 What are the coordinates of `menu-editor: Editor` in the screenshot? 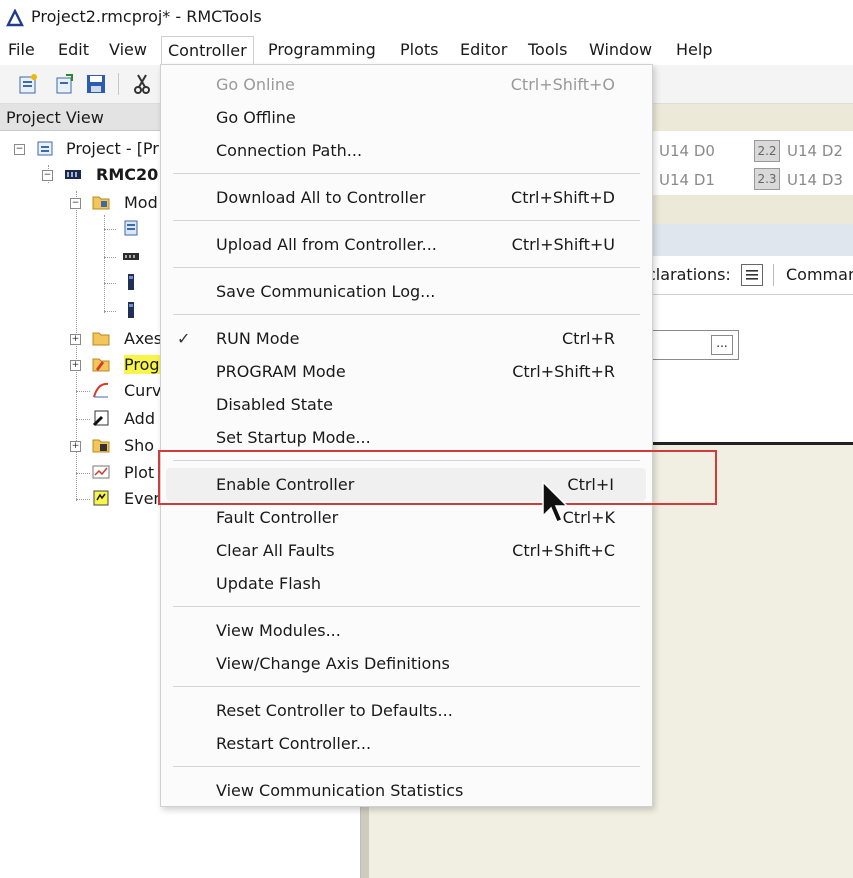 It's located at (483, 49).